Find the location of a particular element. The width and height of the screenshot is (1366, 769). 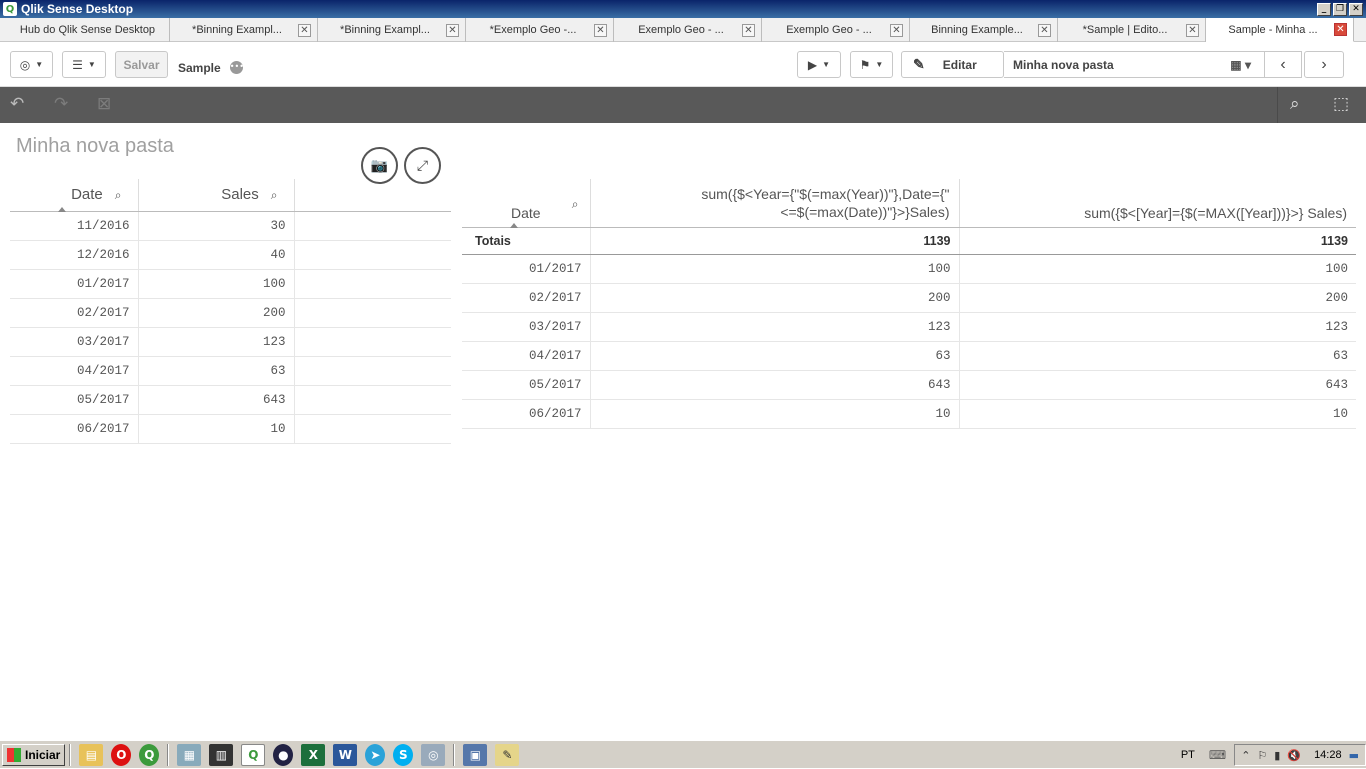

next-sheet-button: › is located at coordinates (1324, 64).